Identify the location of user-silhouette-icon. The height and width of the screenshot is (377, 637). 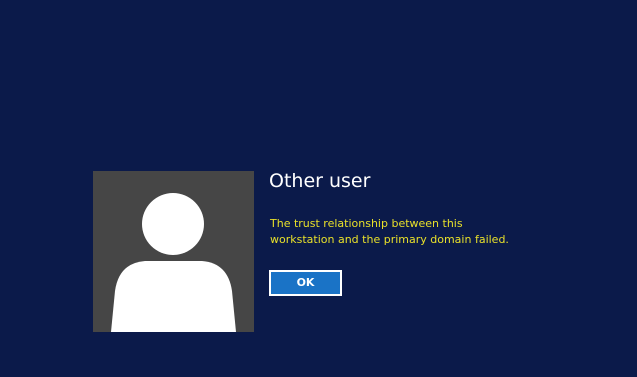
(173, 262).